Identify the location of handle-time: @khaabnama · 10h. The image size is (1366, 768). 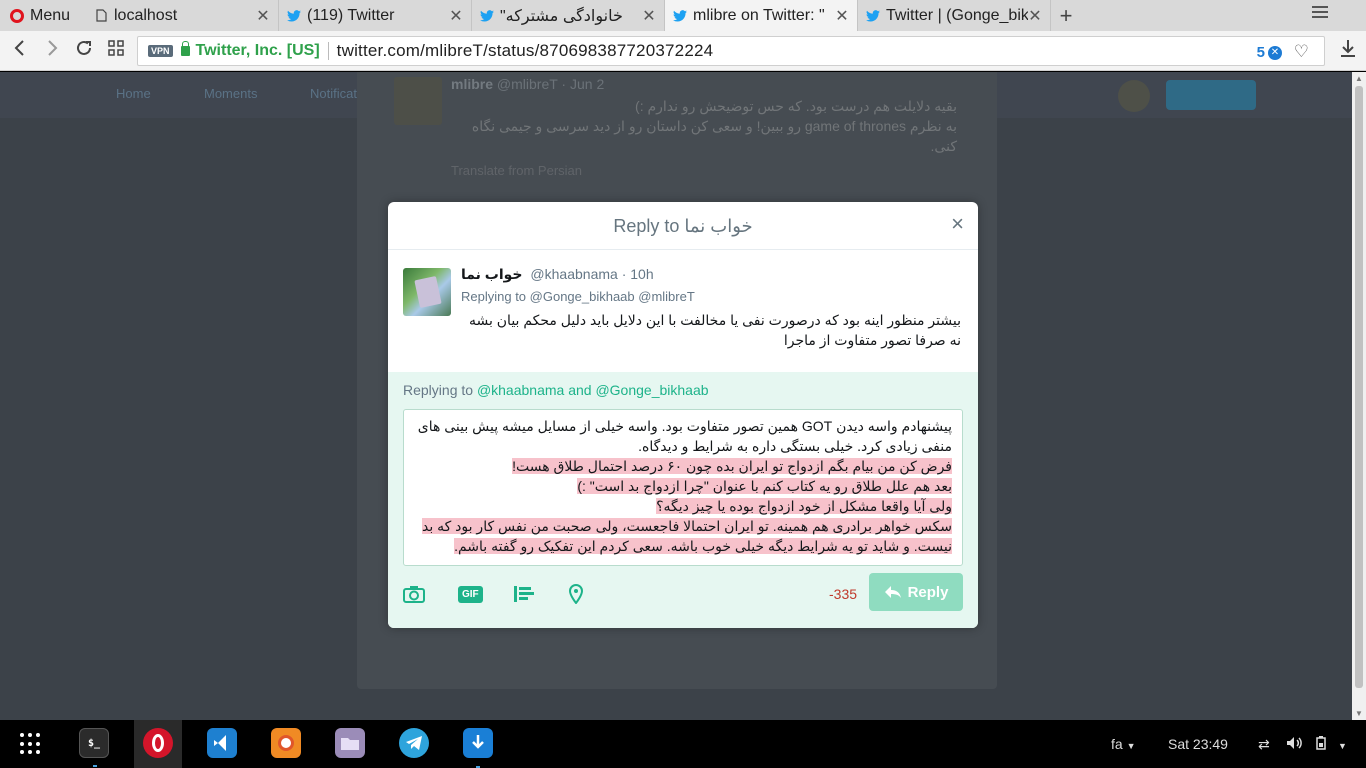
(592, 274).